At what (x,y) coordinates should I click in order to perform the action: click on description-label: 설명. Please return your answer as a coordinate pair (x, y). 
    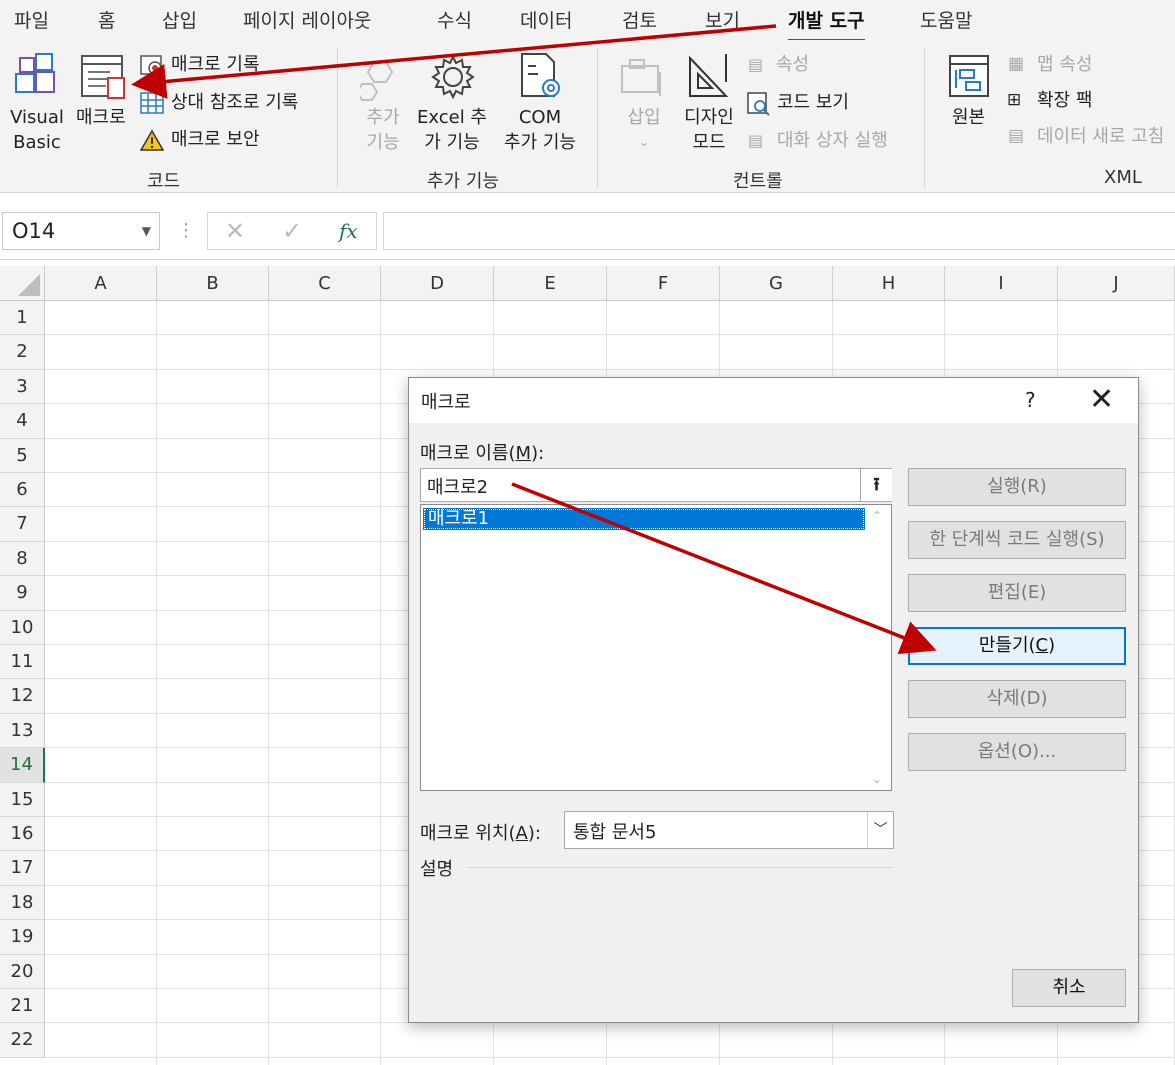
    Looking at the image, I should click on (437, 869).